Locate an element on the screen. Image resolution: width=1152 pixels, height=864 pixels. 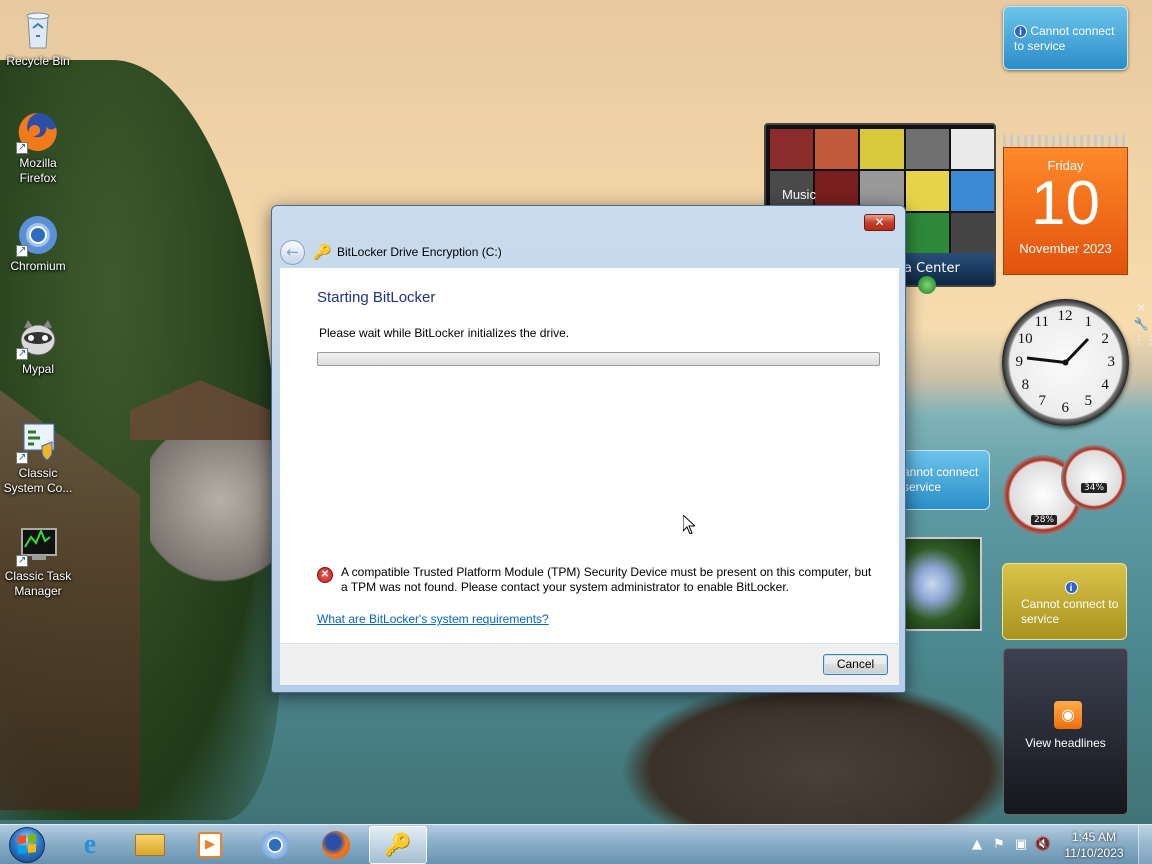
control-panel-icon is located at coordinates (38, 442).